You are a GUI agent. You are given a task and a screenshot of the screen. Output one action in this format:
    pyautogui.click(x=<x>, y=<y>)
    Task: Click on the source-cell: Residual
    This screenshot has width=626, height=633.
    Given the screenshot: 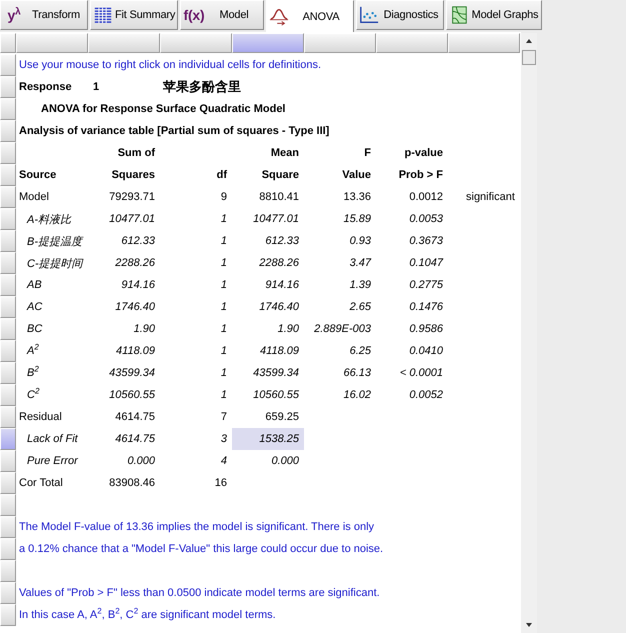 What is the action you would take?
    pyautogui.click(x=40, y=417)
    